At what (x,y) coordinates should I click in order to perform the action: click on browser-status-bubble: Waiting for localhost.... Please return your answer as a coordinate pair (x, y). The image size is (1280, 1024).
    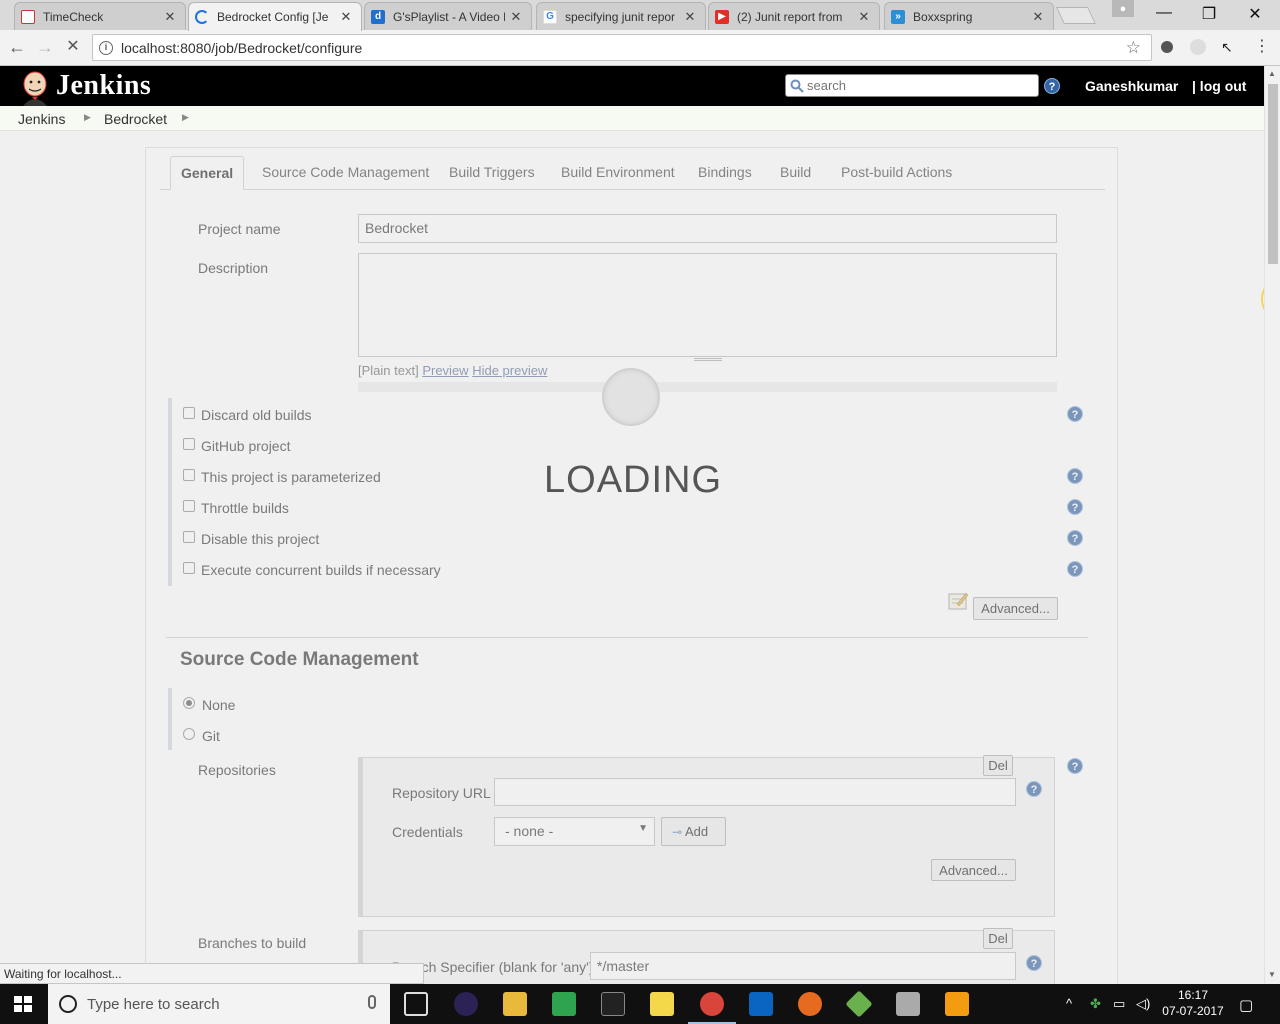
    Looking at the image, I should click on (212, 973).